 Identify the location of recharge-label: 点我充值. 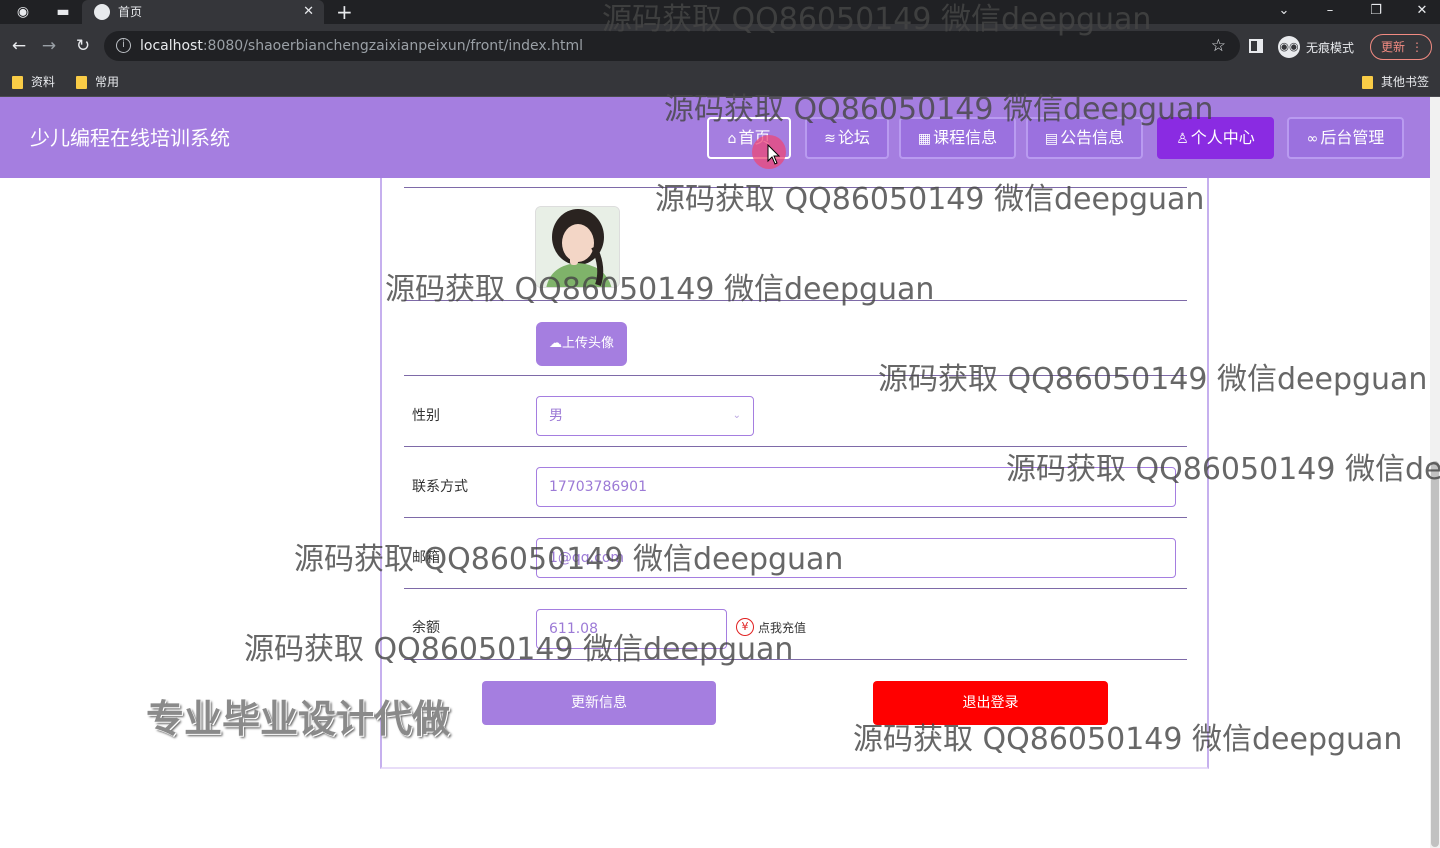
(782, 627).